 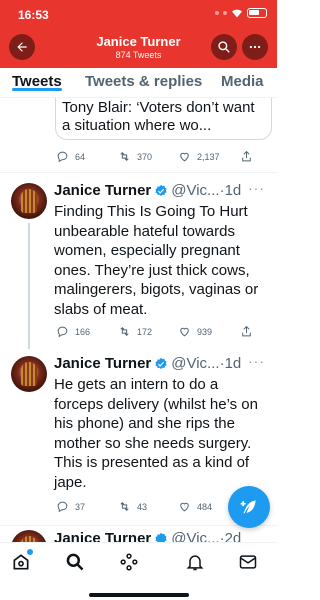 I want to click on compose-tweet-button, so click(x=249, y=507).